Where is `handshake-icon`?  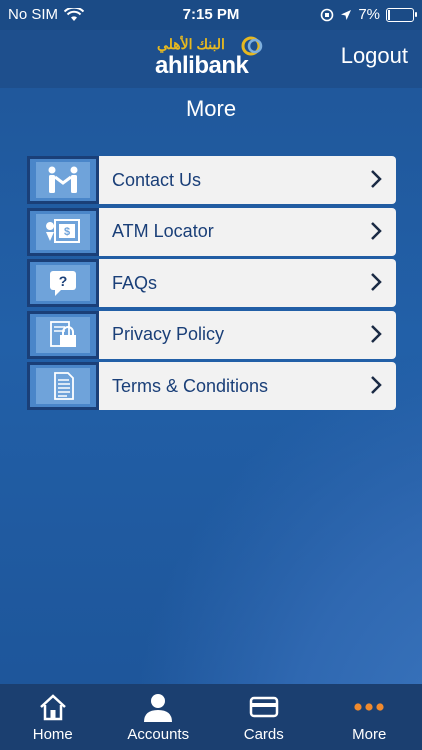 handshake-icon is located at coordinates (63, 179).